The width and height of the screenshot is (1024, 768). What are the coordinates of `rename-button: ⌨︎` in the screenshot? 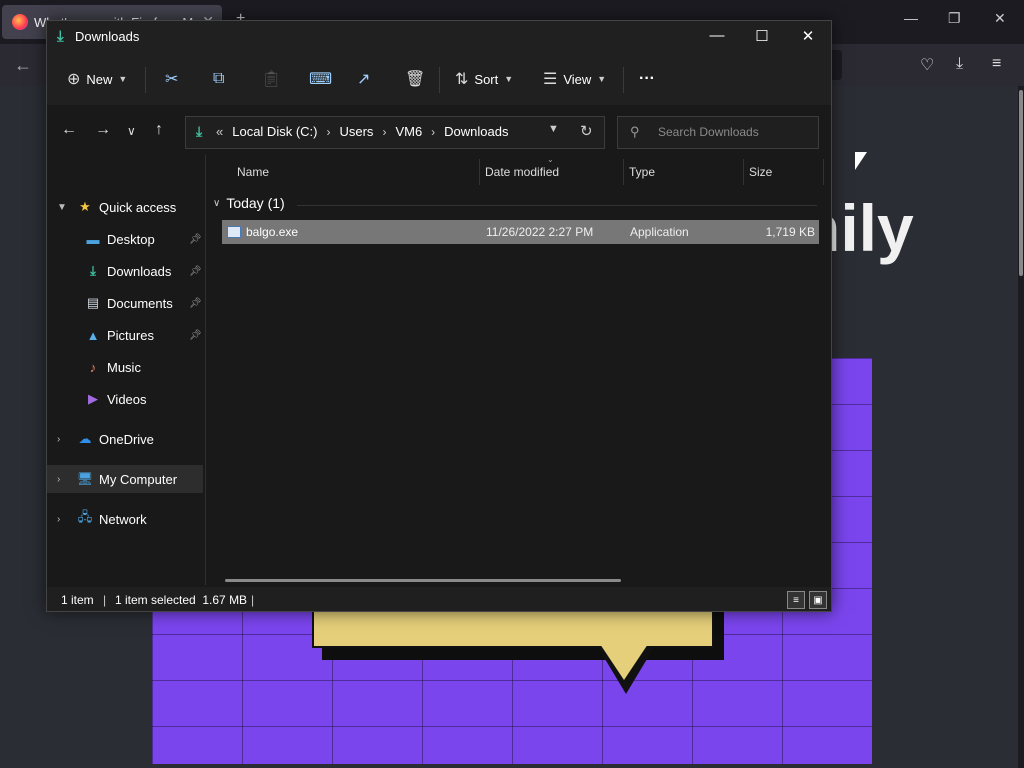 It's located at (320, 79).